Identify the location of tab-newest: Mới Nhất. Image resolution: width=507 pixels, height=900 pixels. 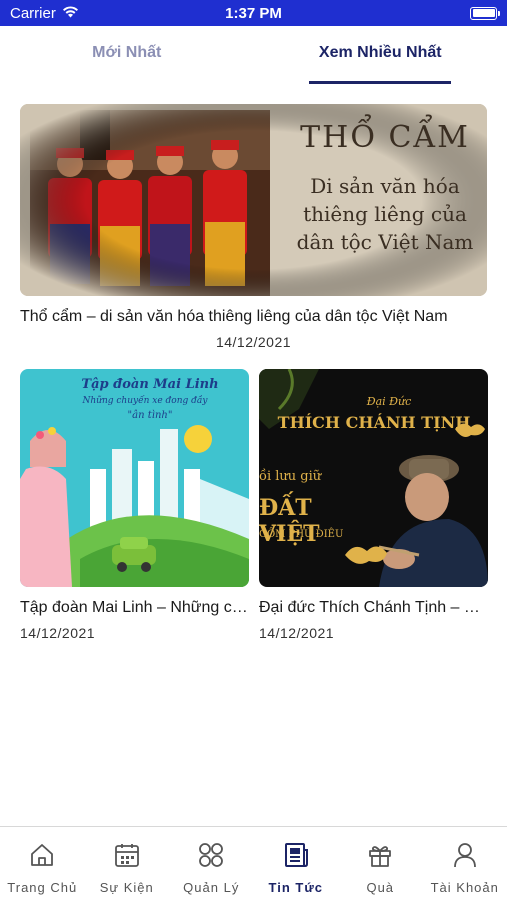
(127, 56).